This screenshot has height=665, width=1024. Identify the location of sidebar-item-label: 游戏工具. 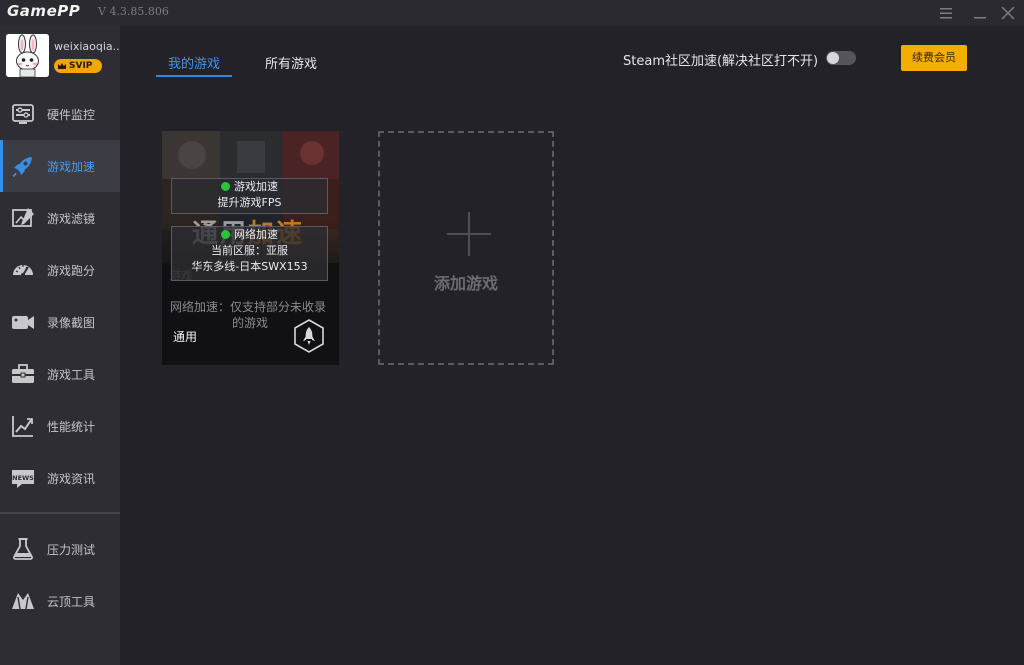
(71, 375).